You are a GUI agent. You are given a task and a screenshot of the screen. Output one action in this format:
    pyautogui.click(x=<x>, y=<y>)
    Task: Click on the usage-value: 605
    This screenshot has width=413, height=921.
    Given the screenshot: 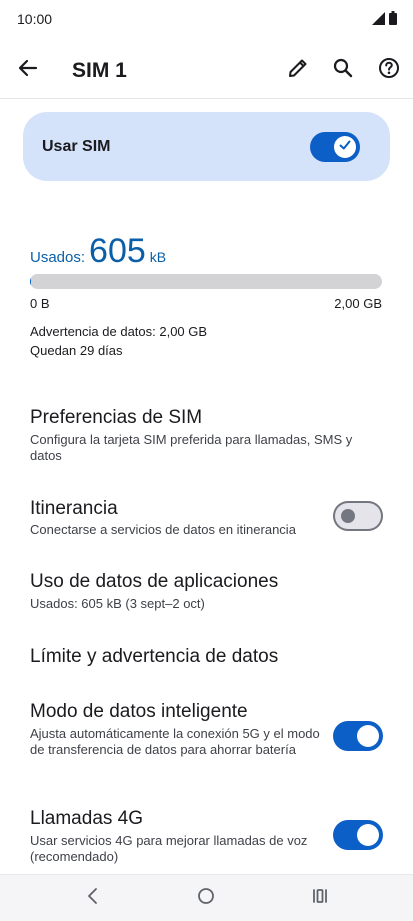 What is the action you would take?
    pyautogui.click(x=117, y=251)
    